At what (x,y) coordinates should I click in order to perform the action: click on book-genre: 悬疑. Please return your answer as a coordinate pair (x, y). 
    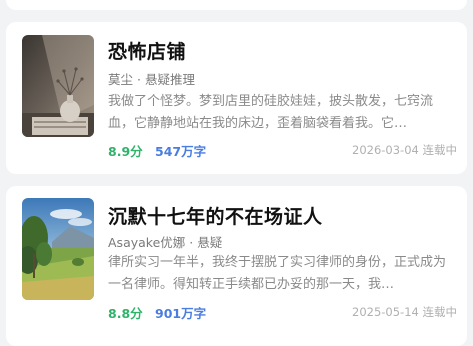
    Looking at the image, I should click on (210, 242).